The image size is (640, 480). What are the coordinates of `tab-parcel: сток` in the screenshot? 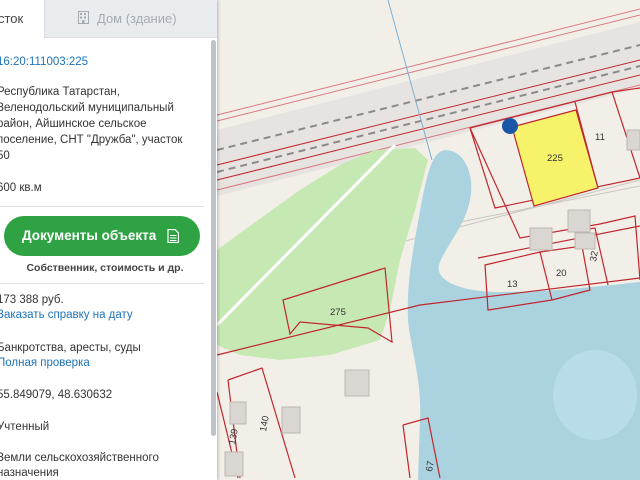 It's located at (22, 19).